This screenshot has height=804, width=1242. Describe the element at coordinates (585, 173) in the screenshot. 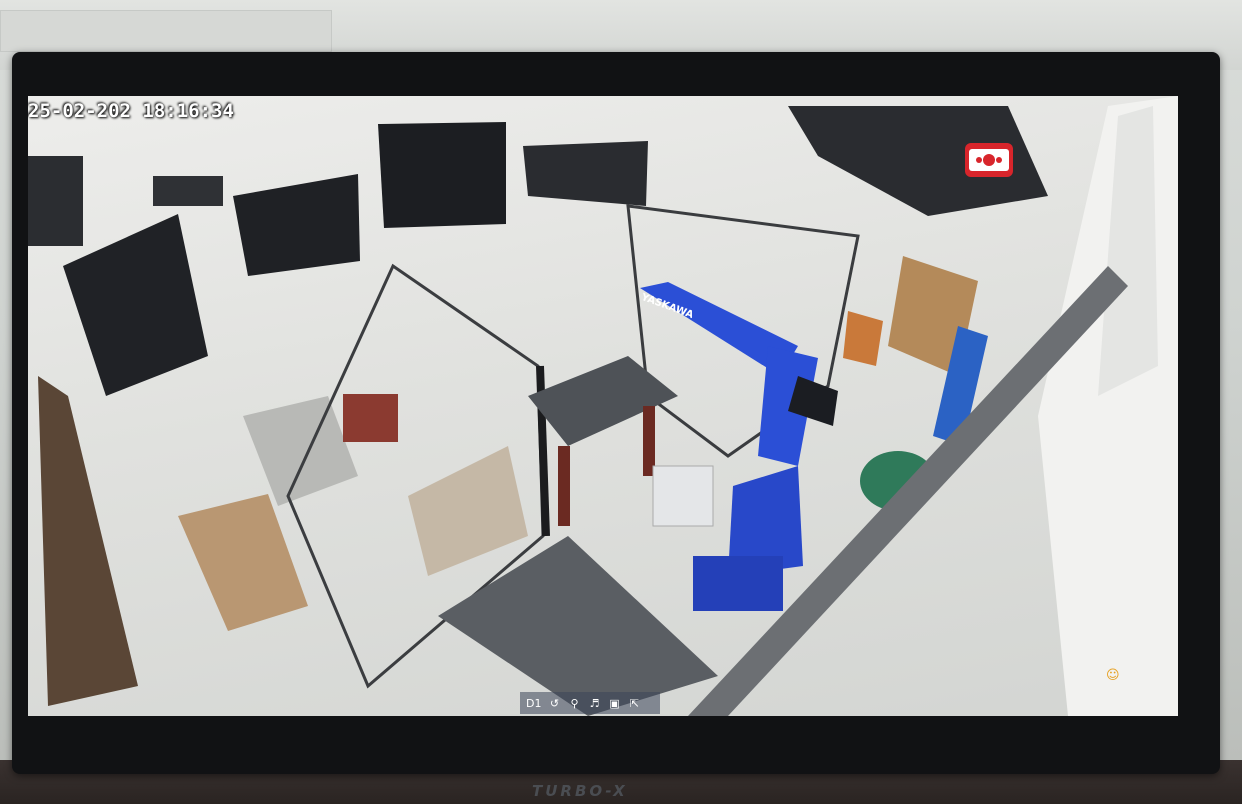

I see `stock-pile-center` at that location.